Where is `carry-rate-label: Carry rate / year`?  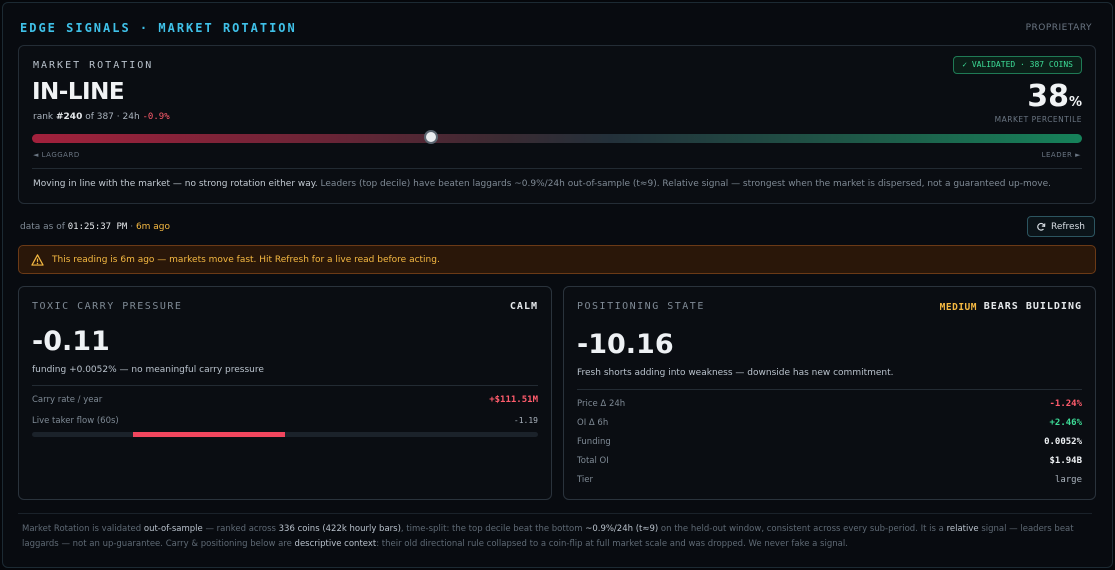
carry-rate-label: Carry rate / year is located at coordinates (67, 400).